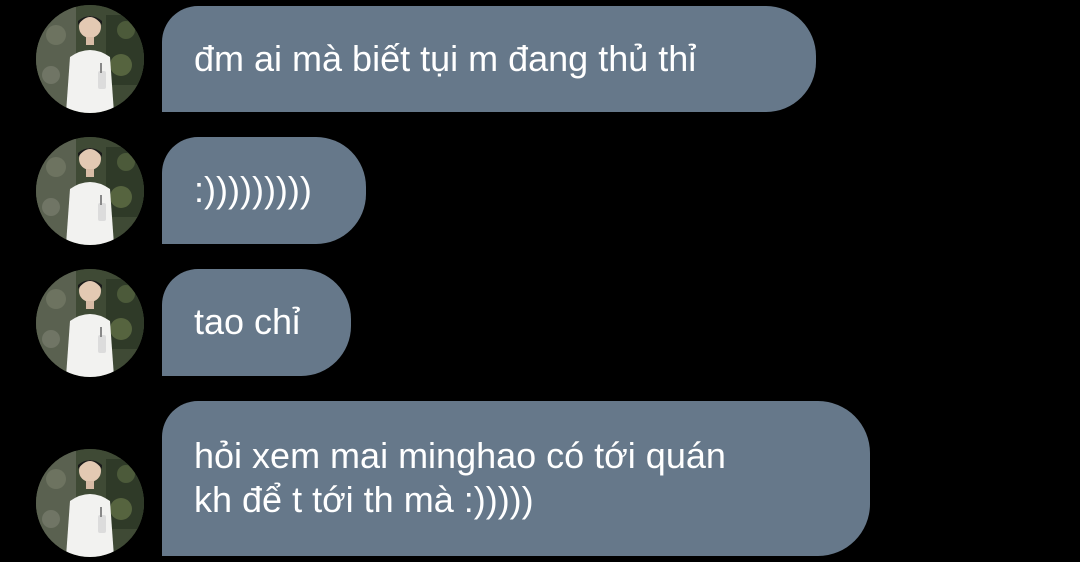 The height and width of the screenshot is (562, 1080). What do you see at coordinates (253, 189) in the screenshot?
I see `message-text: :)))))))))` at bounding box center [253, 189].